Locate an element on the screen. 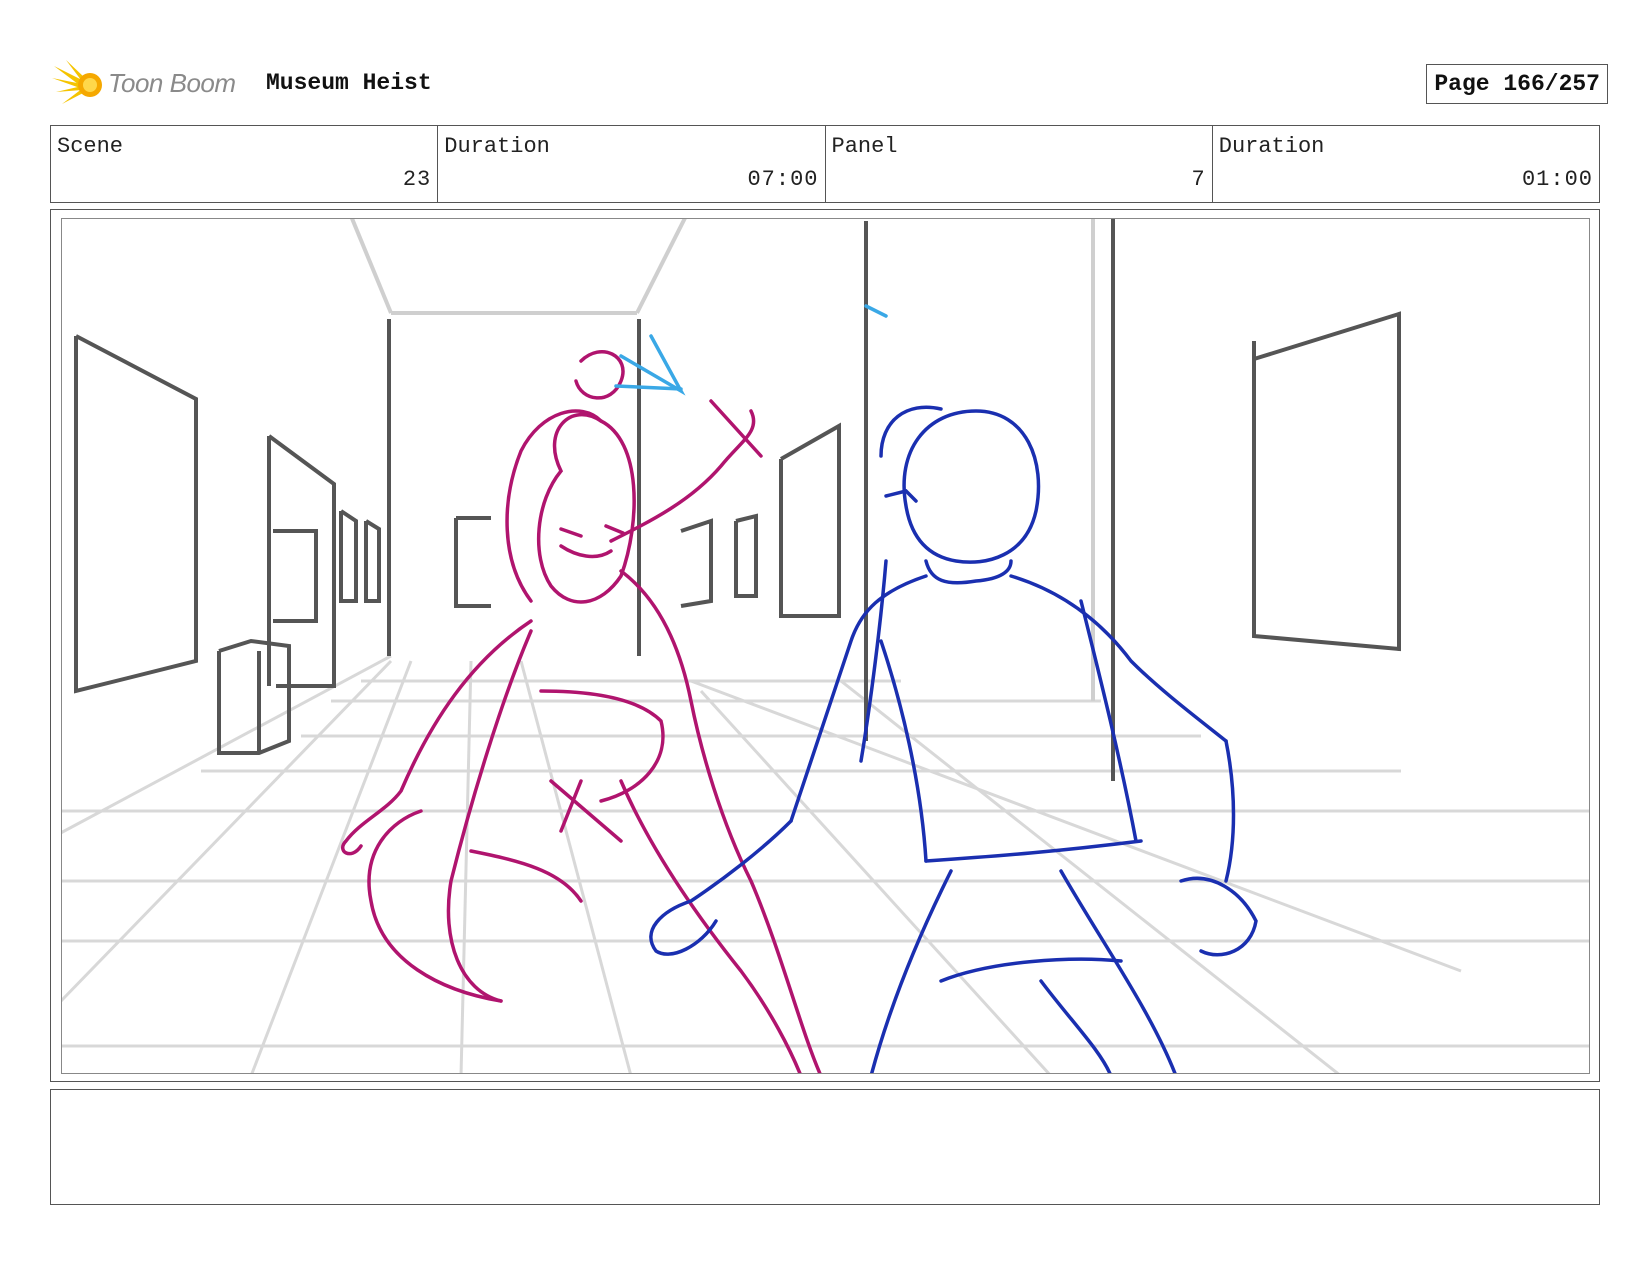 The image size is (1650, 1275). motion-accents is located at coordinates (751, 350).